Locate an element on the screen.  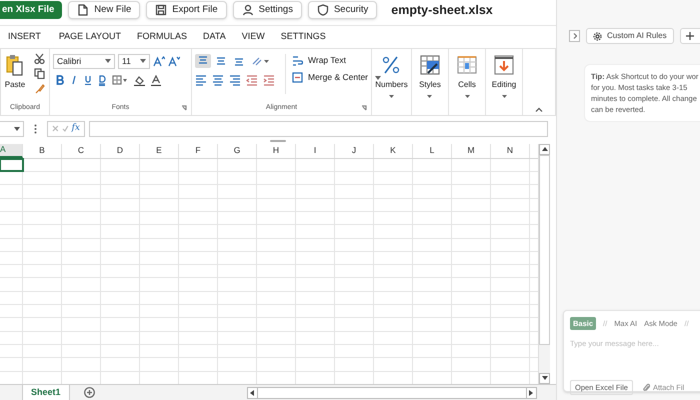
ribbon-tab: INSERT is located at coordinates (25, 39).